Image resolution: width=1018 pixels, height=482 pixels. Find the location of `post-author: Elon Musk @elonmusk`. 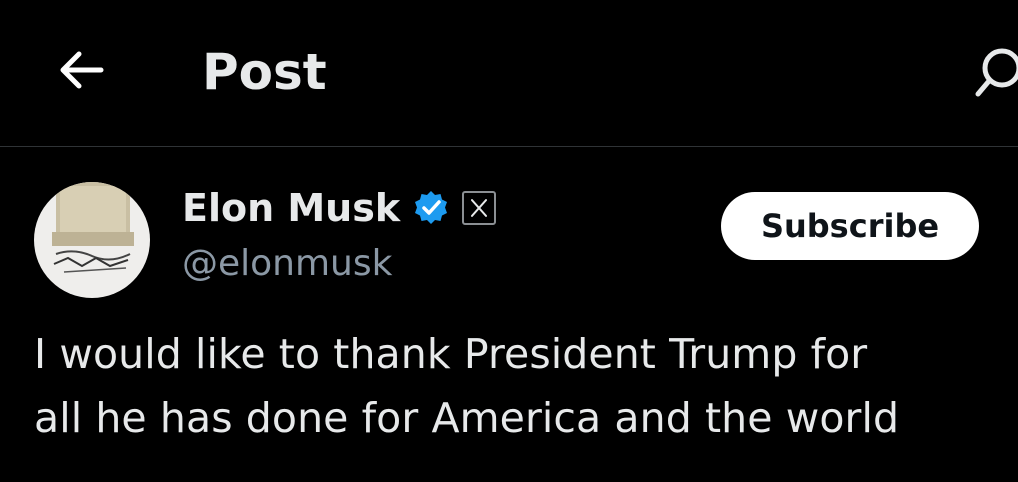

post-author: Elon Musk @elonmusk is located at coordinates (339, 237).